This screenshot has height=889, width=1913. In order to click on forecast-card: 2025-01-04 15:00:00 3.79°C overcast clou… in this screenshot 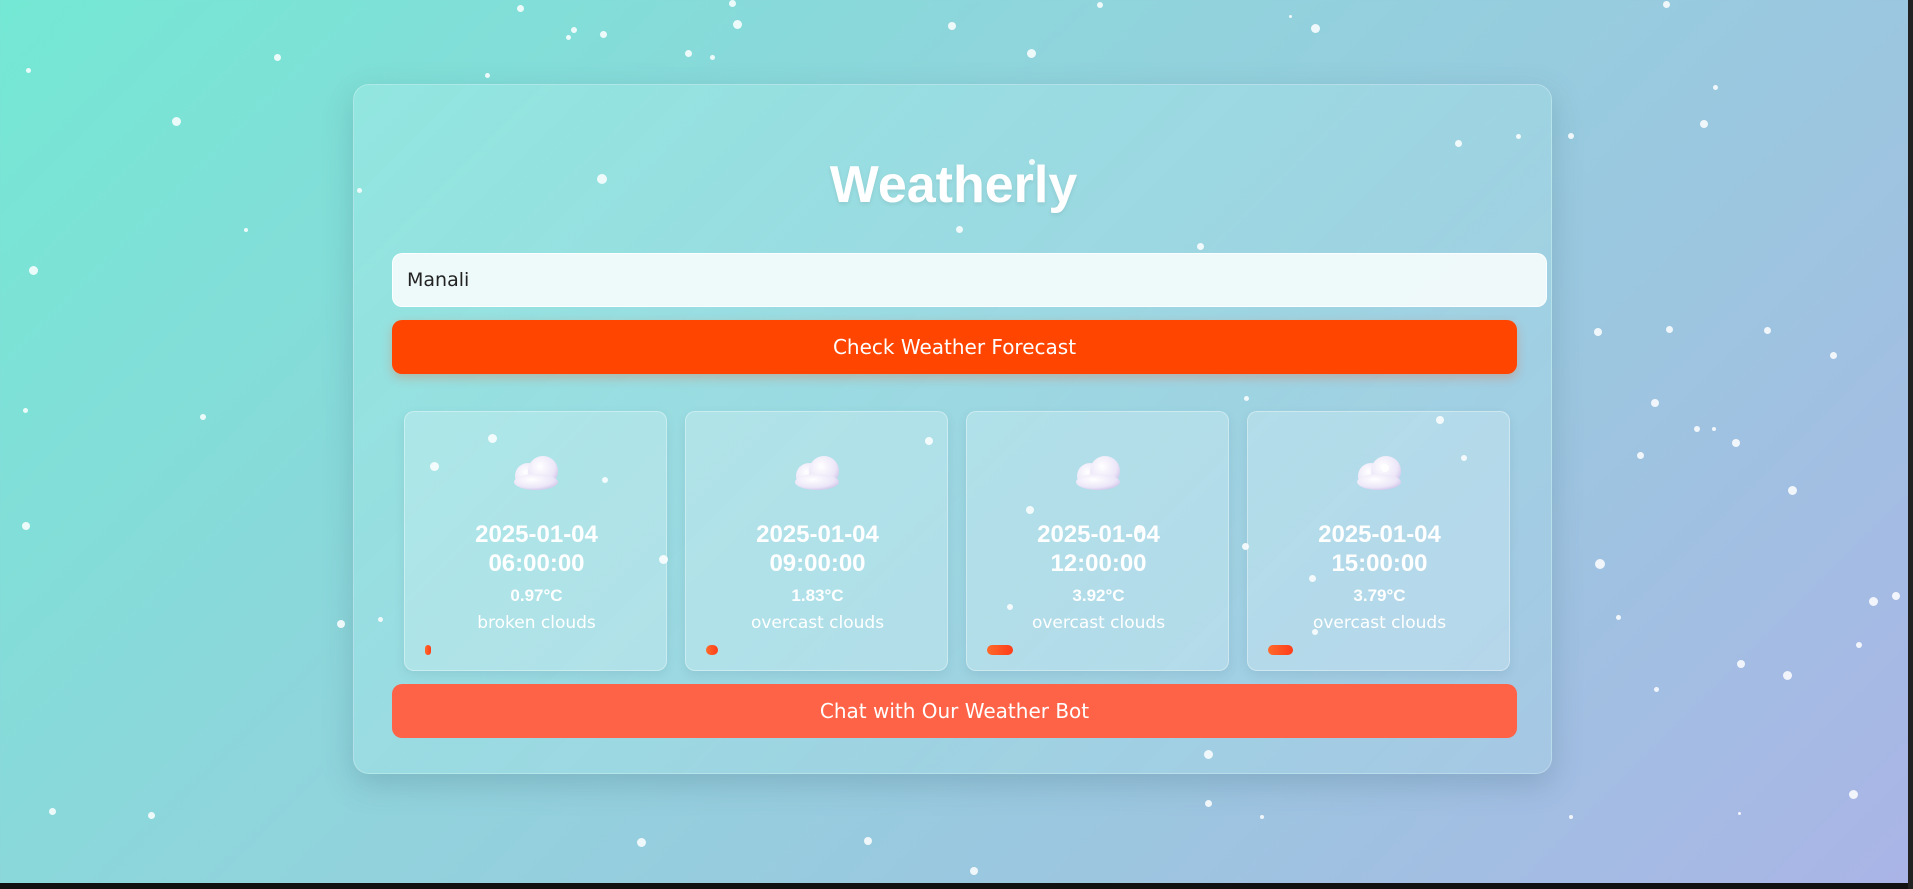, I will do `click(1378, 541)`.